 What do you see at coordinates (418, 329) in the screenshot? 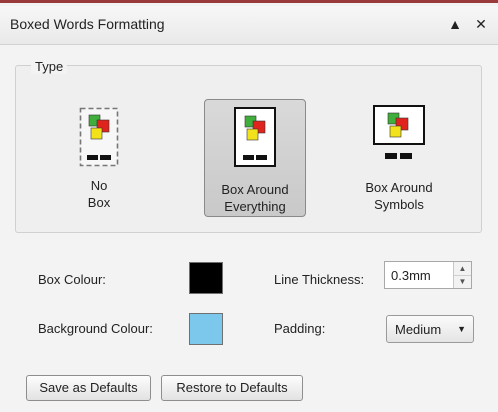
I see `padding-value: Medium` at bounding box center [418, 329].